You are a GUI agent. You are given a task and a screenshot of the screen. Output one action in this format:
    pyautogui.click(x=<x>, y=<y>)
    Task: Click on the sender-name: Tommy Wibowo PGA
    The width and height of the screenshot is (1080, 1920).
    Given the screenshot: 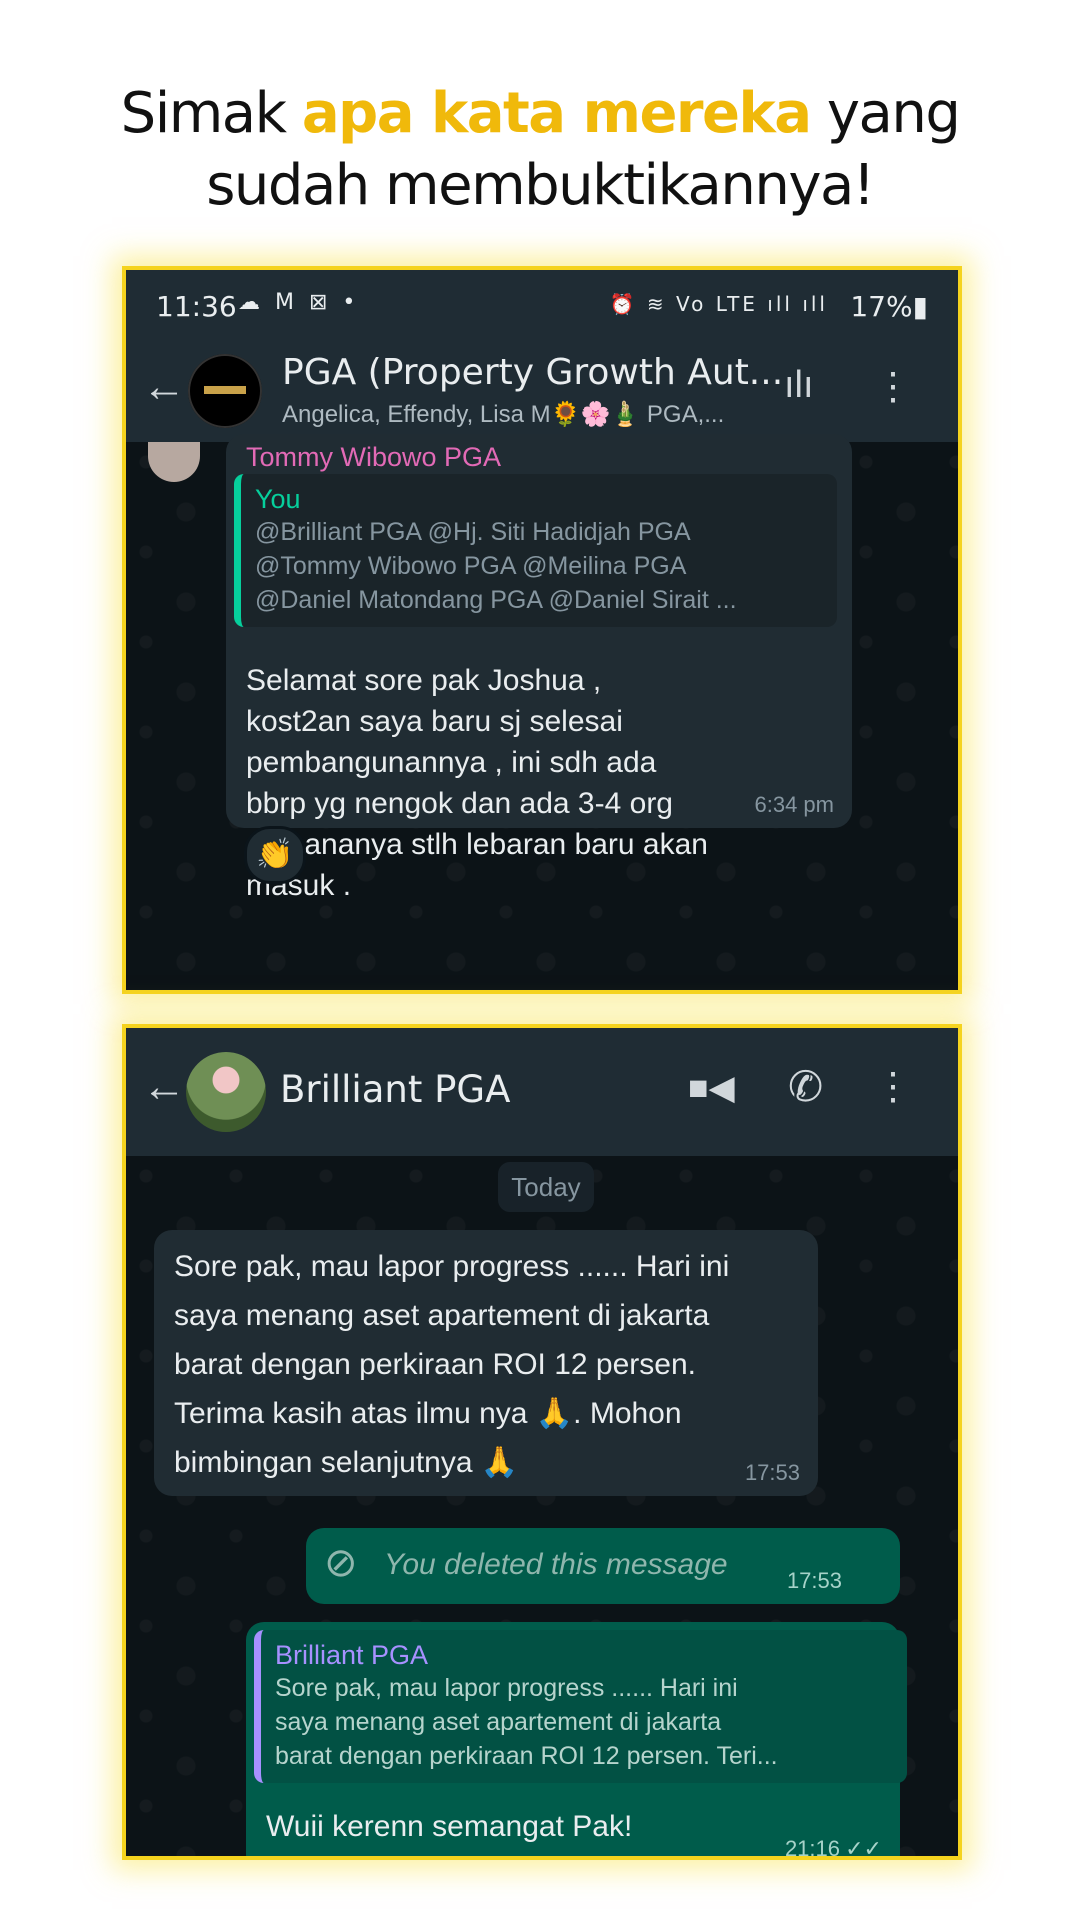 What is the action you would take?
    pyautogui.click(x=373, y=457)
    